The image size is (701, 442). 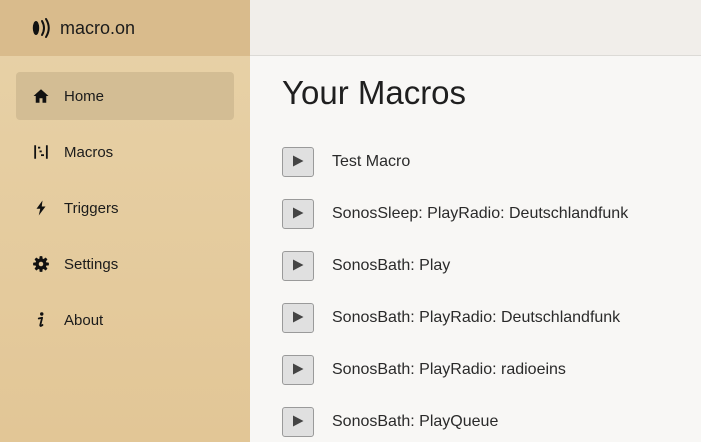 I want to click on sidebar-item-label: Macros, so click(x=89, y=152).